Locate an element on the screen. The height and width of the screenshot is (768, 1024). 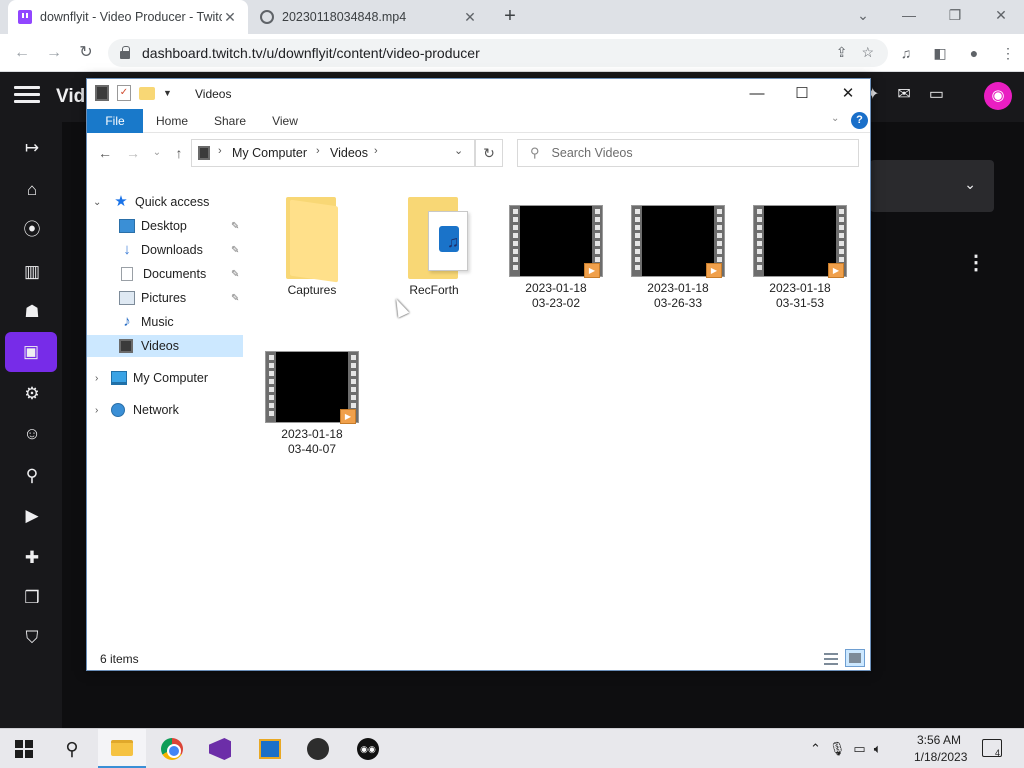
volume-icon: 🔈︎ is located at coordinates (878, 749).